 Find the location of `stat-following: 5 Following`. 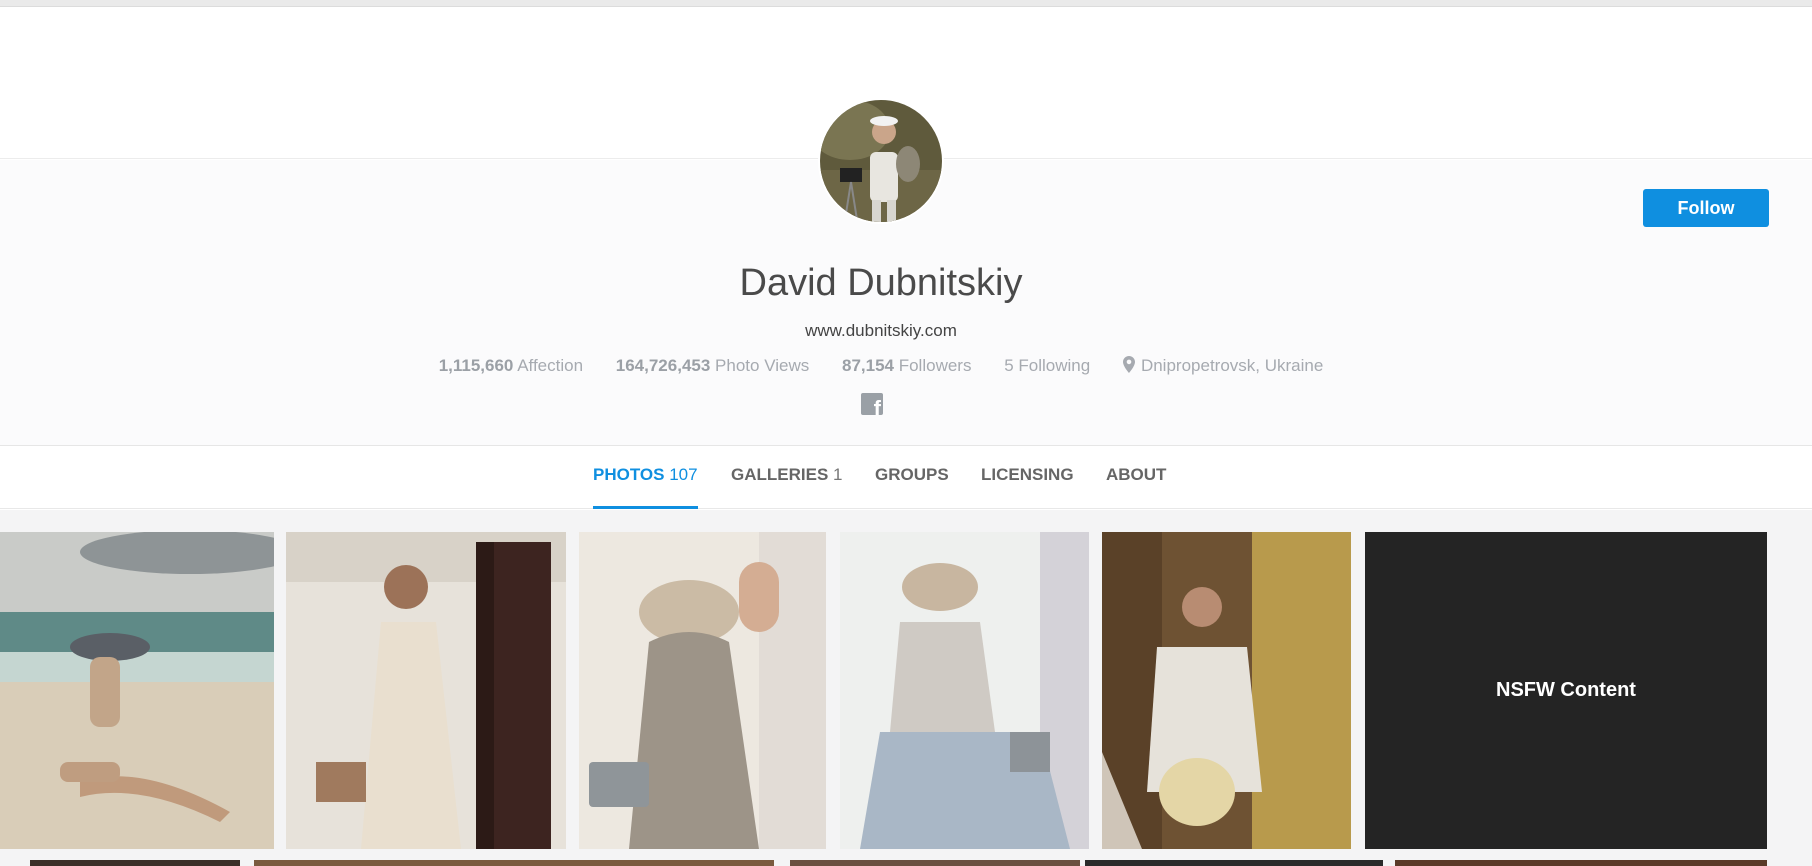

stat-following: 5 Following is located at coordinates (1047, 366).